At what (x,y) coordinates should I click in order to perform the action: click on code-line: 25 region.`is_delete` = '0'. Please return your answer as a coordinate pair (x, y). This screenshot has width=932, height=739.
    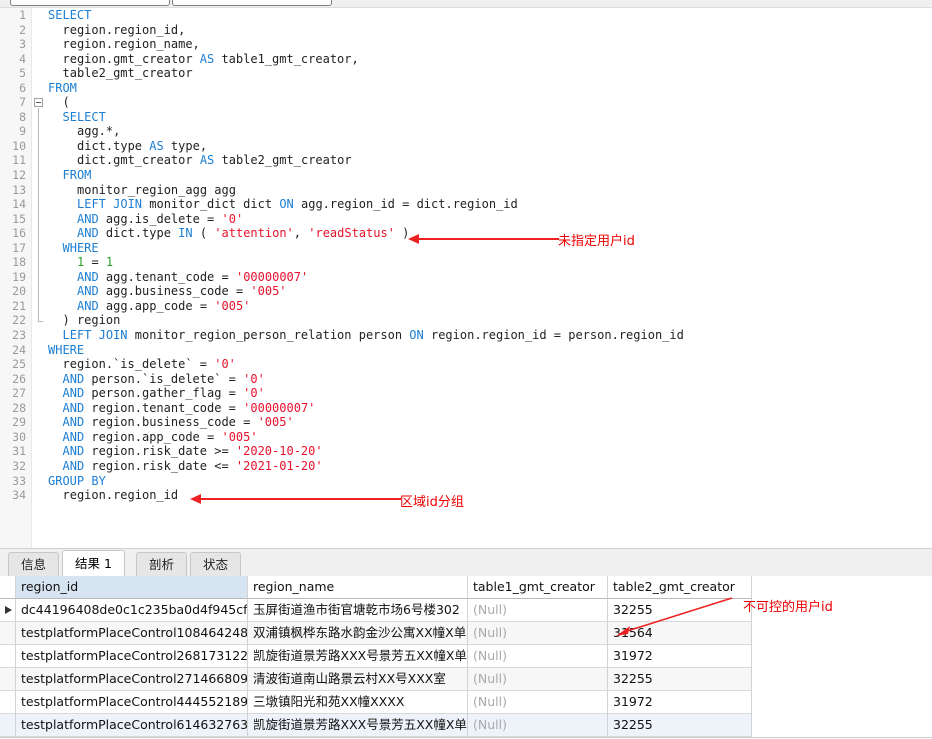
    Looking at the image, I should click on (466, 364).